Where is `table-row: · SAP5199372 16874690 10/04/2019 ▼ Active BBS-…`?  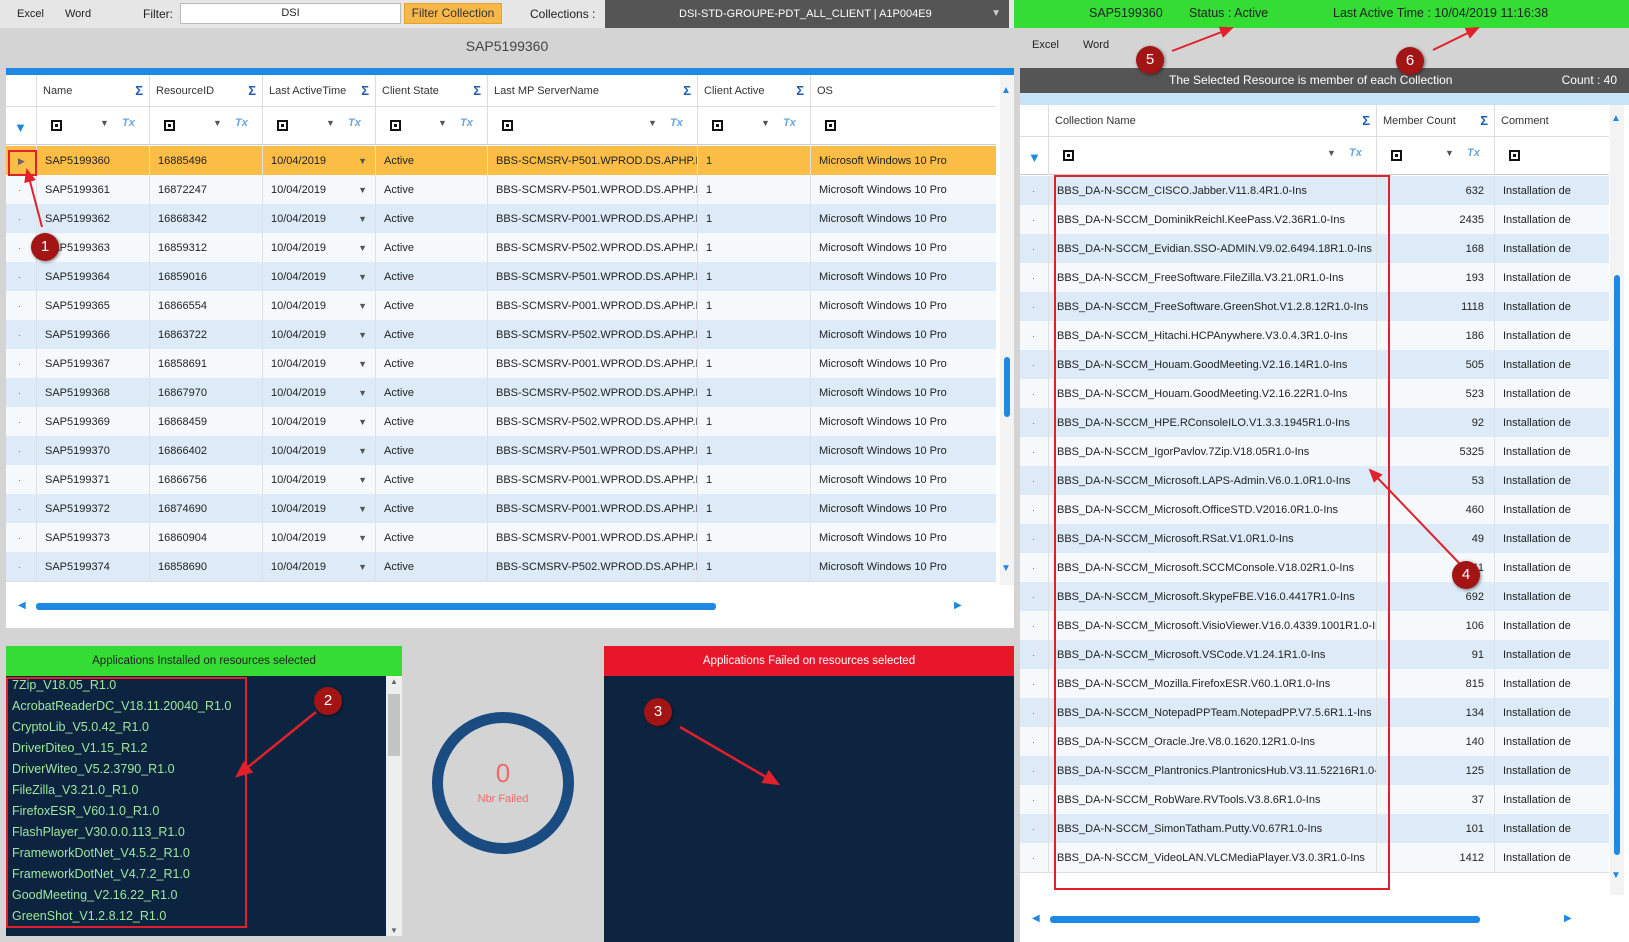
table-row: · SAP5199372 16874690 10/04/2019 ▼ Active BBS-… is located at coordinates (501, 509).